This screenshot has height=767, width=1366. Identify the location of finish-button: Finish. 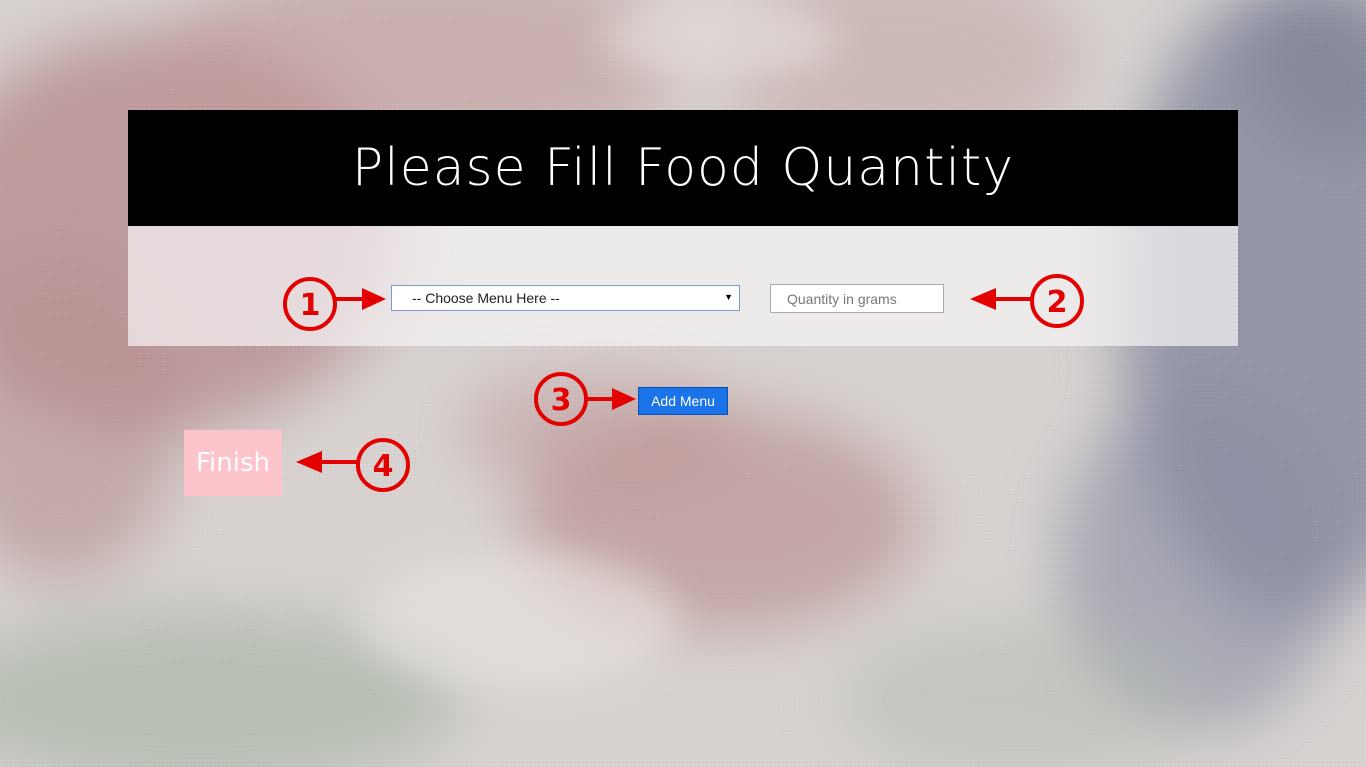
(233, 463).